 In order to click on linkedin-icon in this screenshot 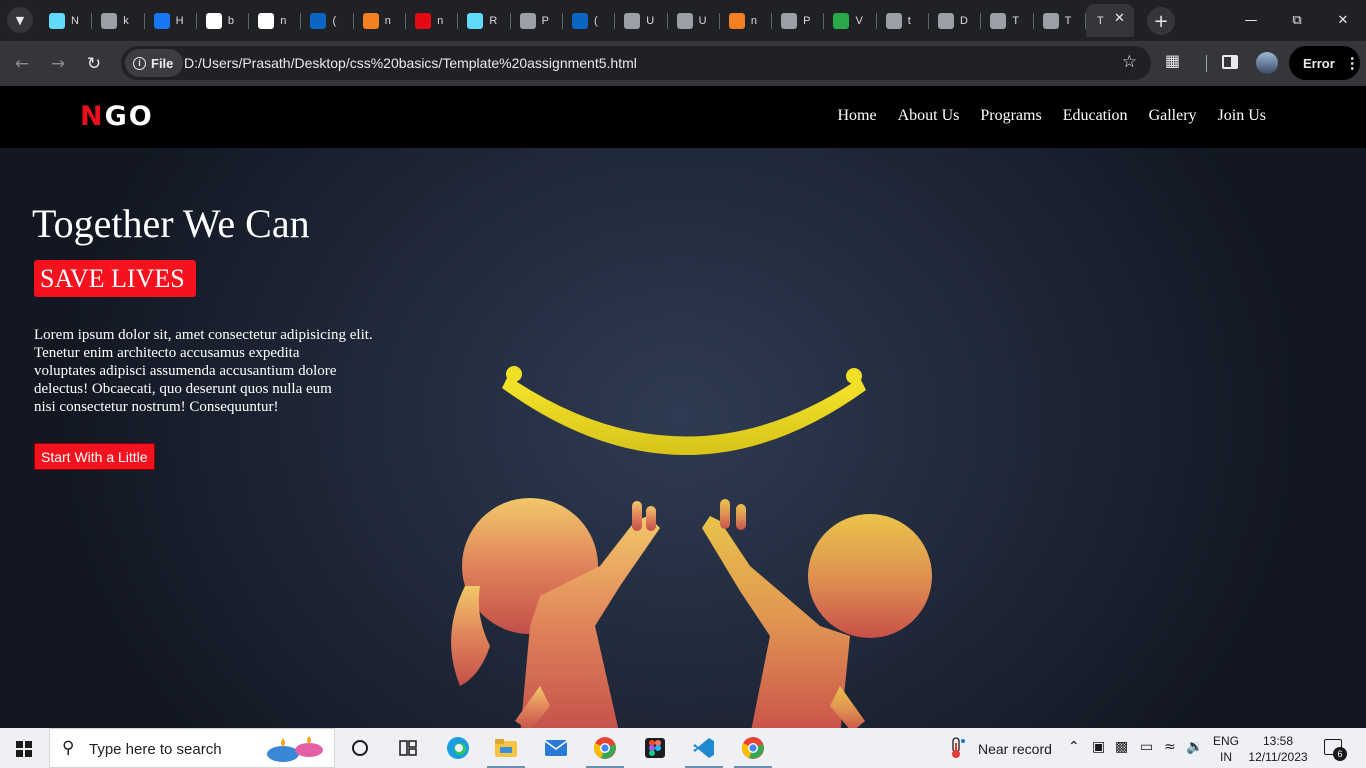, I will do `click(579, 20)`.